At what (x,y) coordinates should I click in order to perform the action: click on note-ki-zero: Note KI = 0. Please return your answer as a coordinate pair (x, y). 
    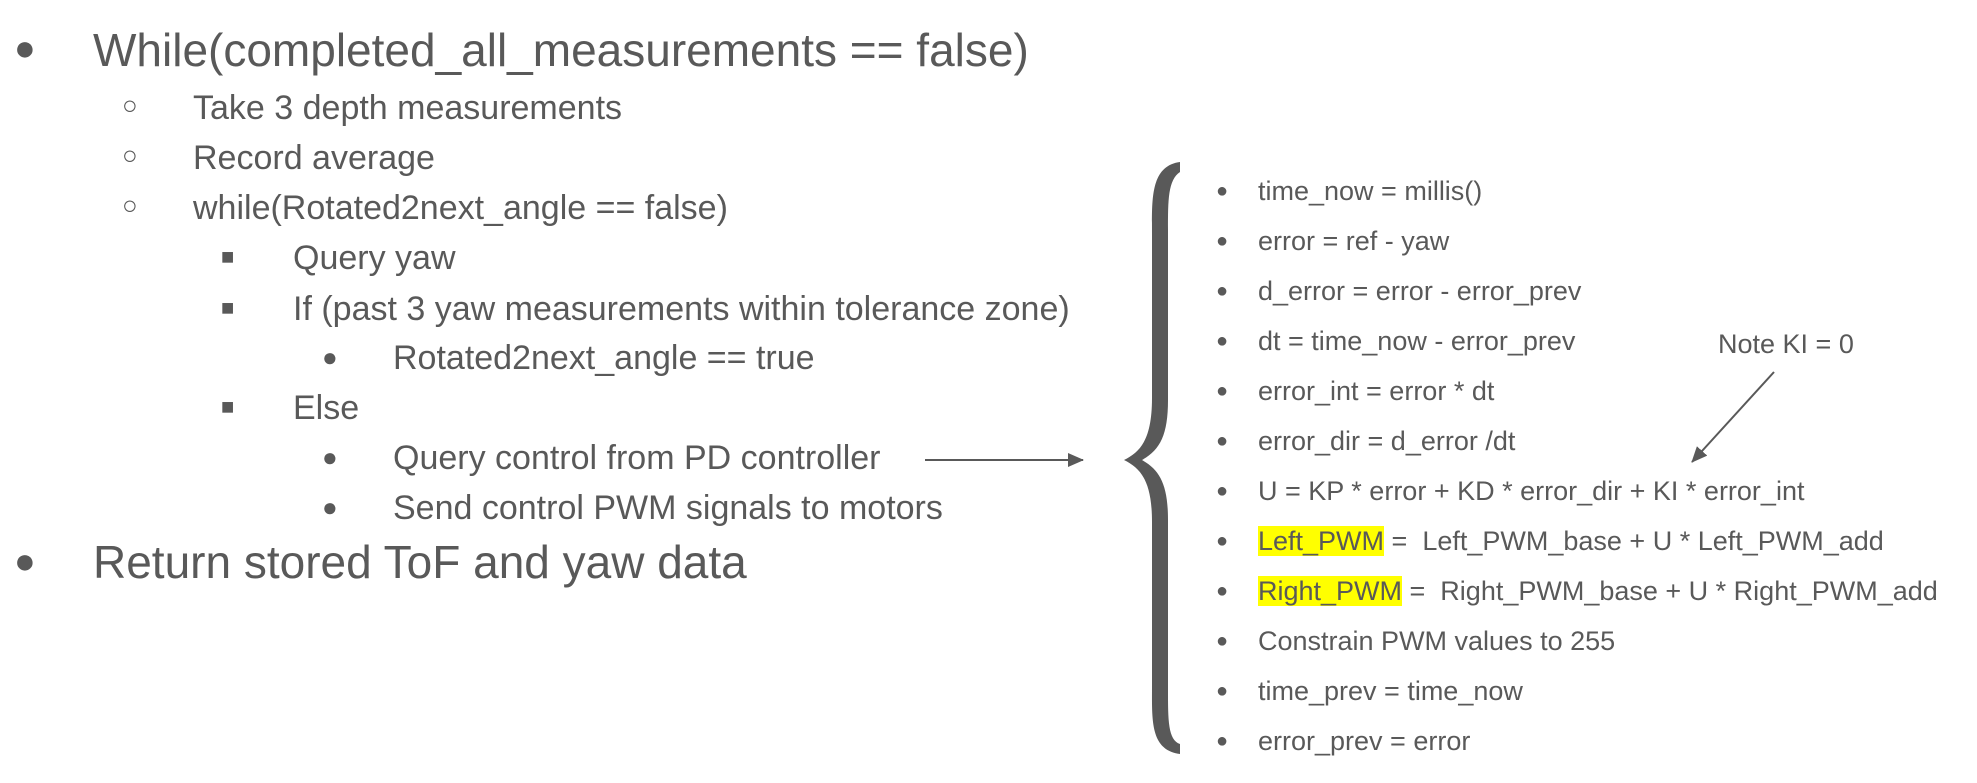
    Looking at the image, I should click on (1786, 344).